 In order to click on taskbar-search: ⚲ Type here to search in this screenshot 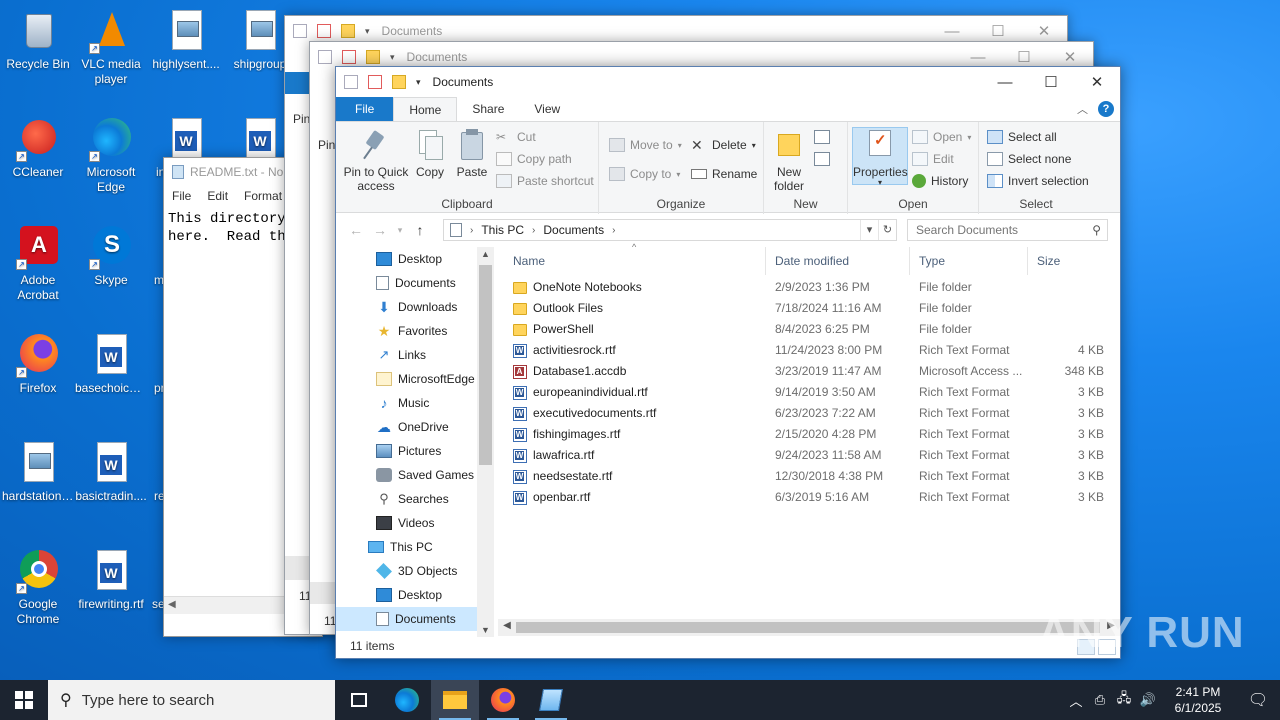, I will do `click(191, 700)`.